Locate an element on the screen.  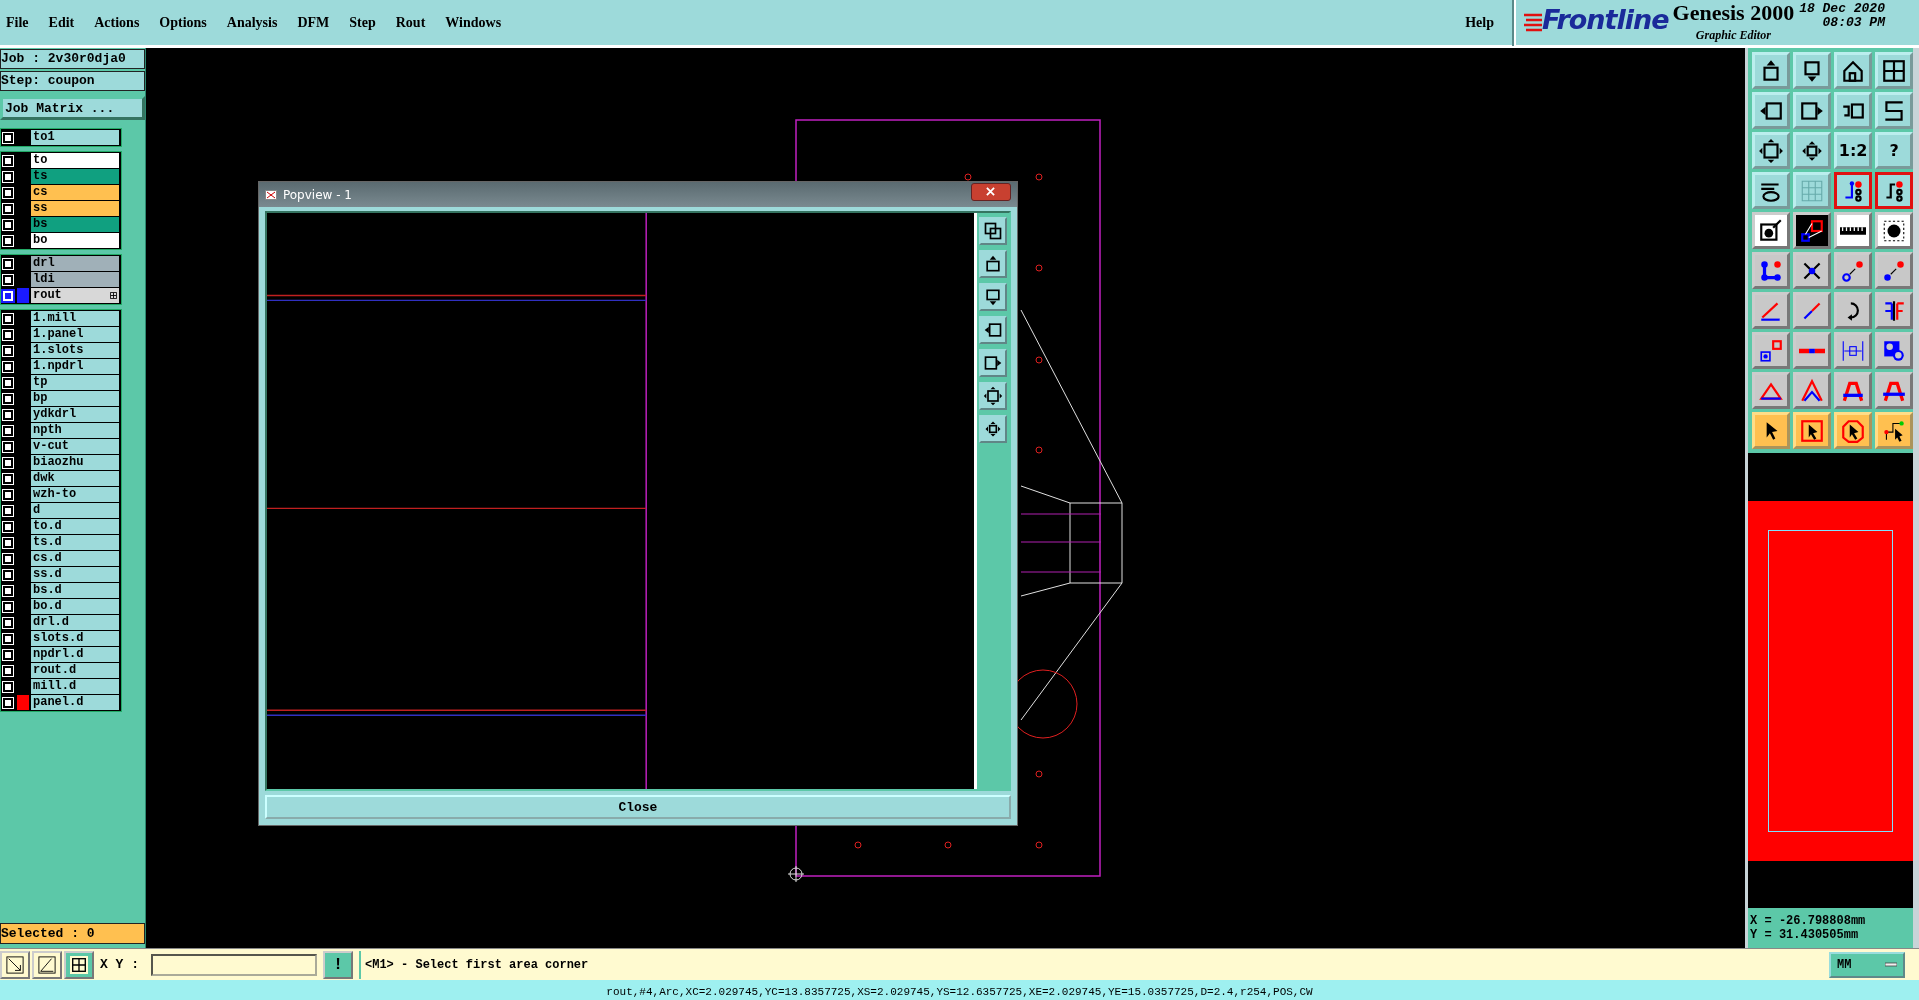
layer-name: 1.npdrl is located at coordinates (75, 366).